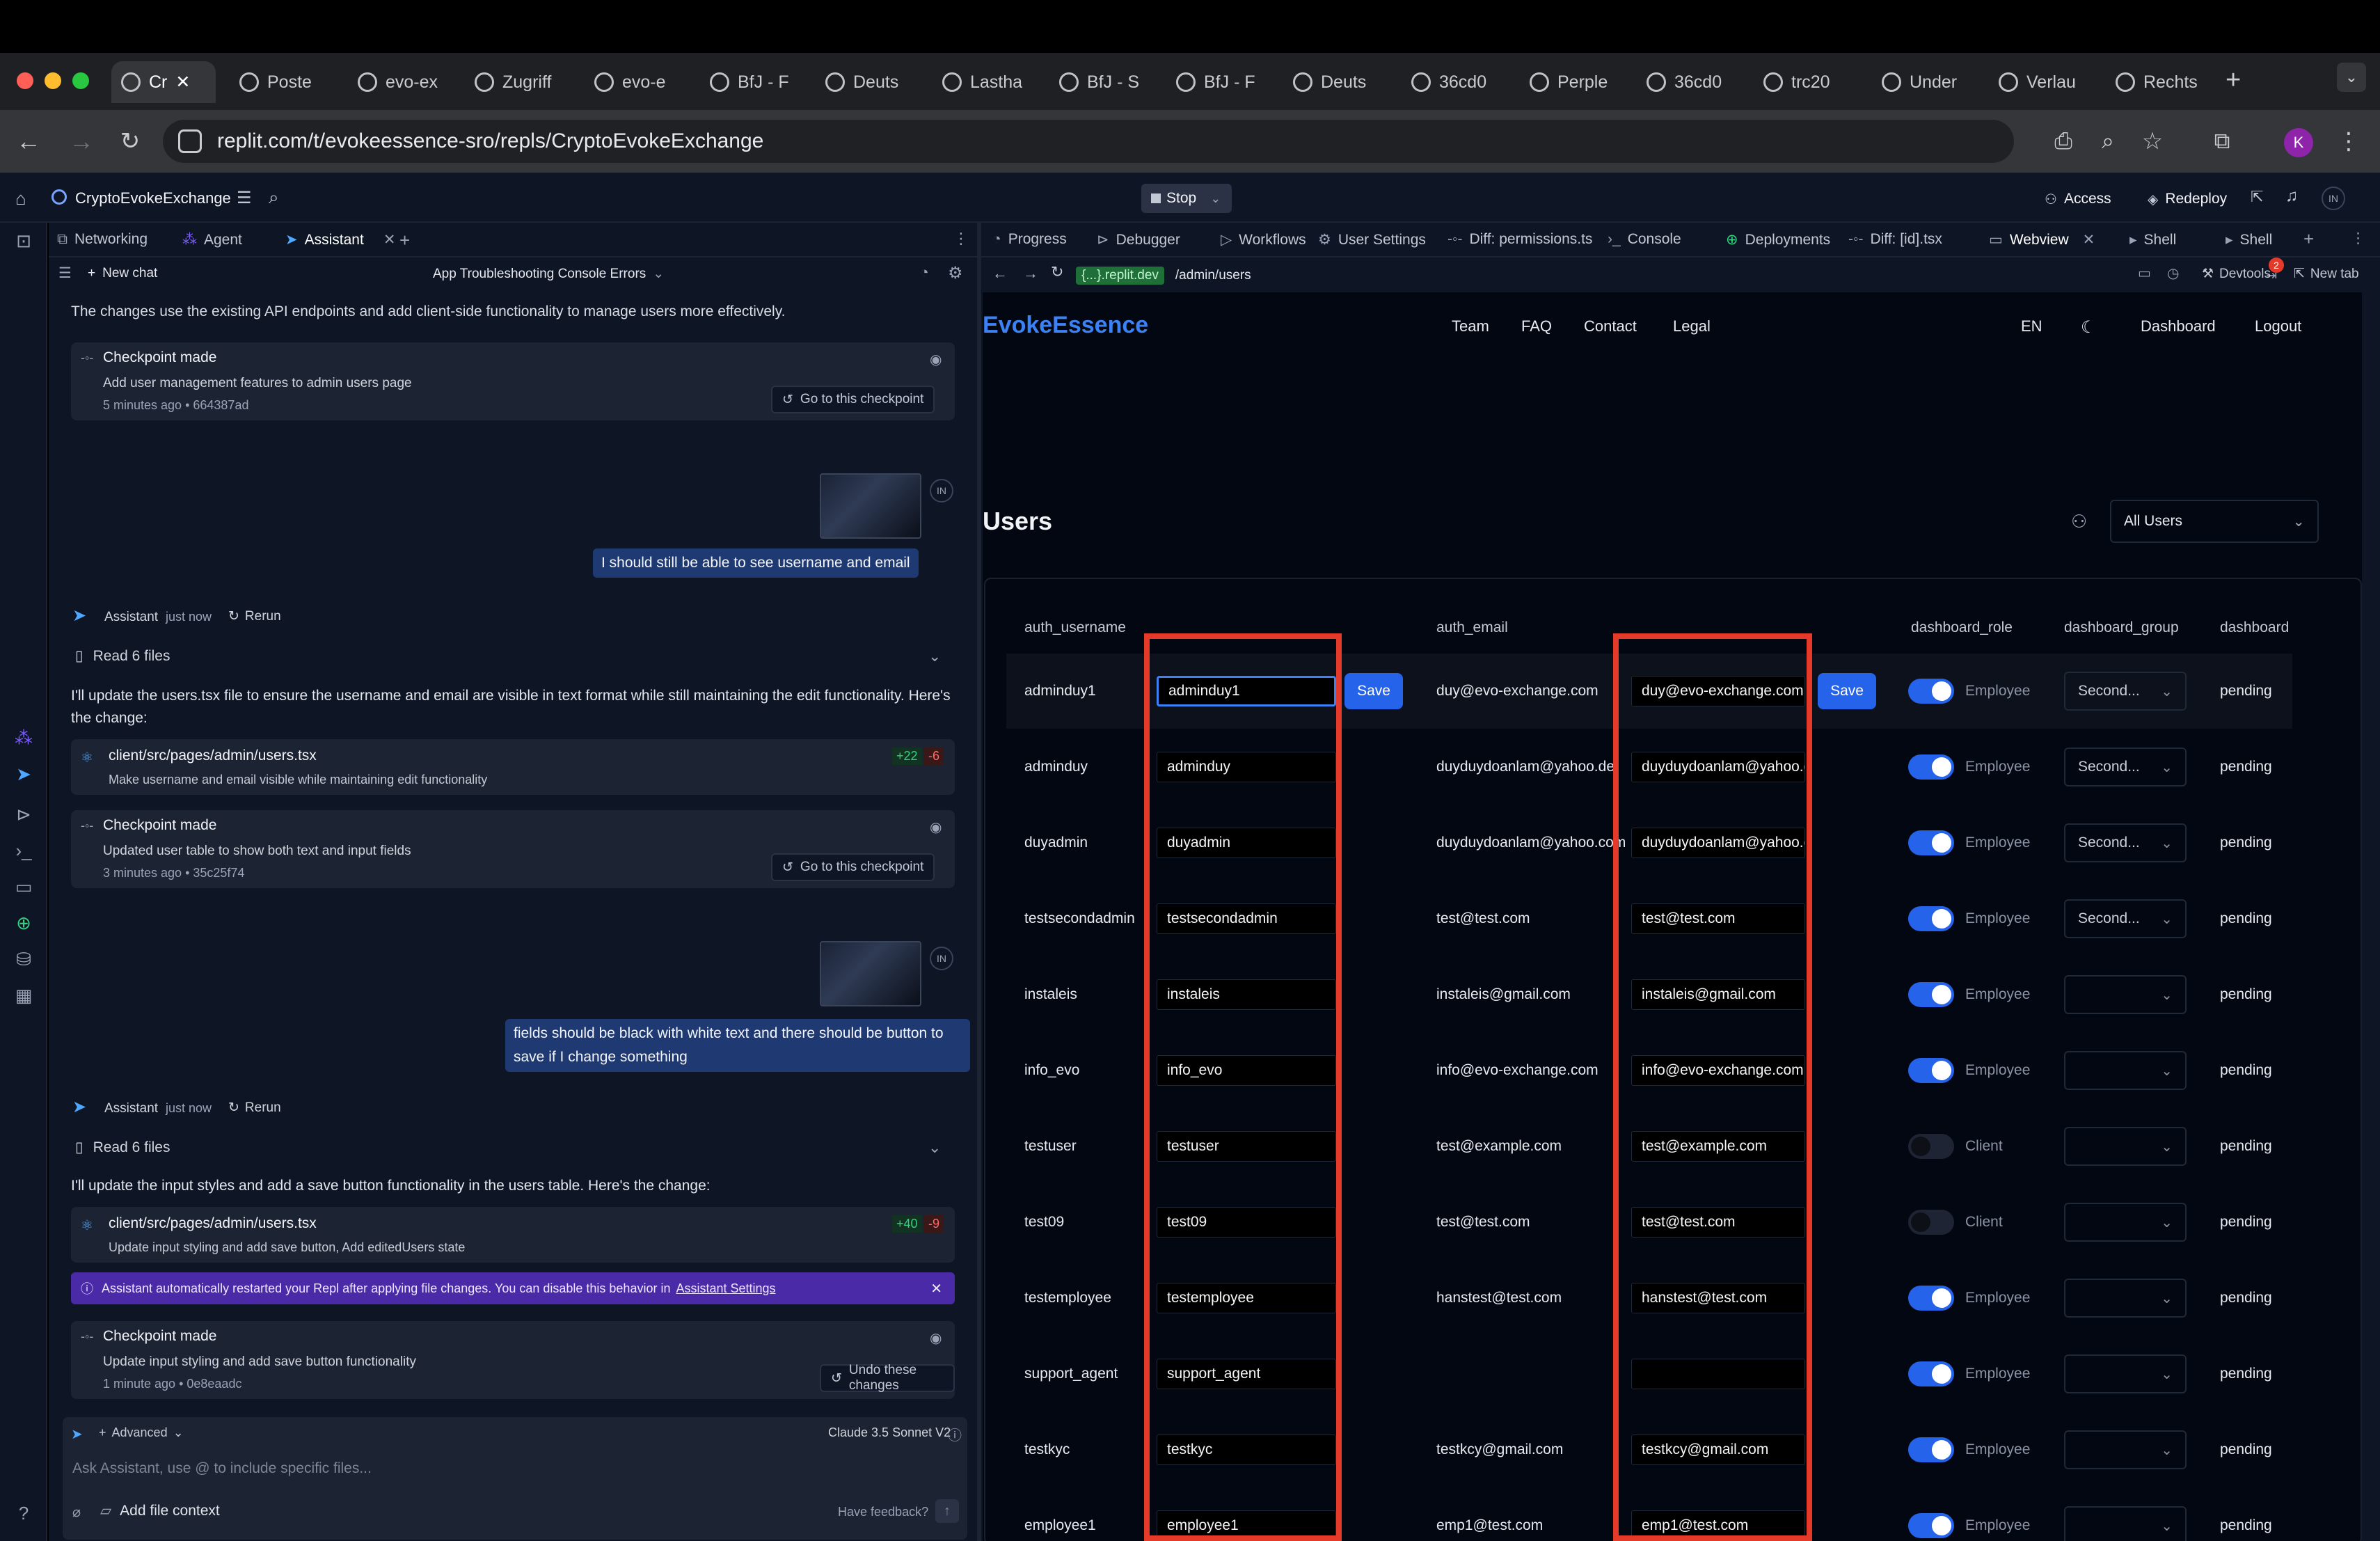  I want to click on site-settings-icon, so click(190, 141).